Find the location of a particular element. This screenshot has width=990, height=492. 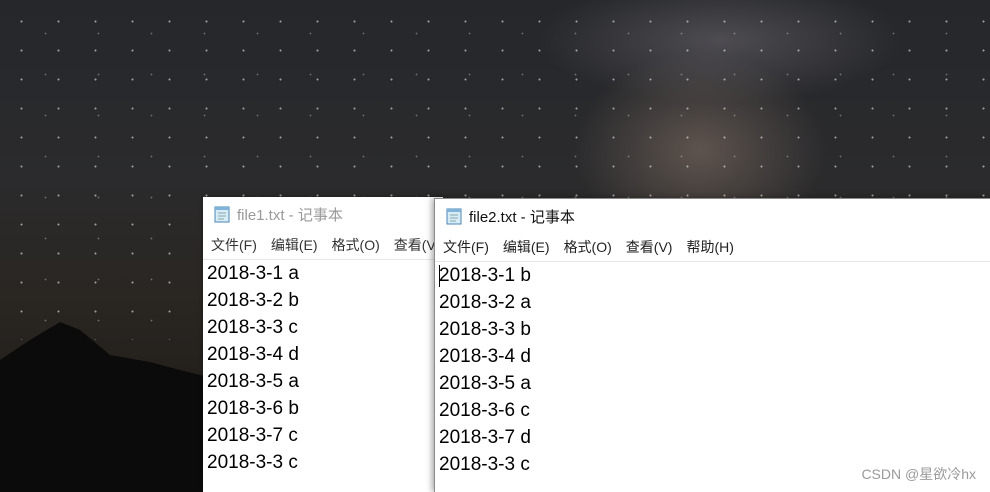

wallpaper-mountain is located at coordinates (110, 407).